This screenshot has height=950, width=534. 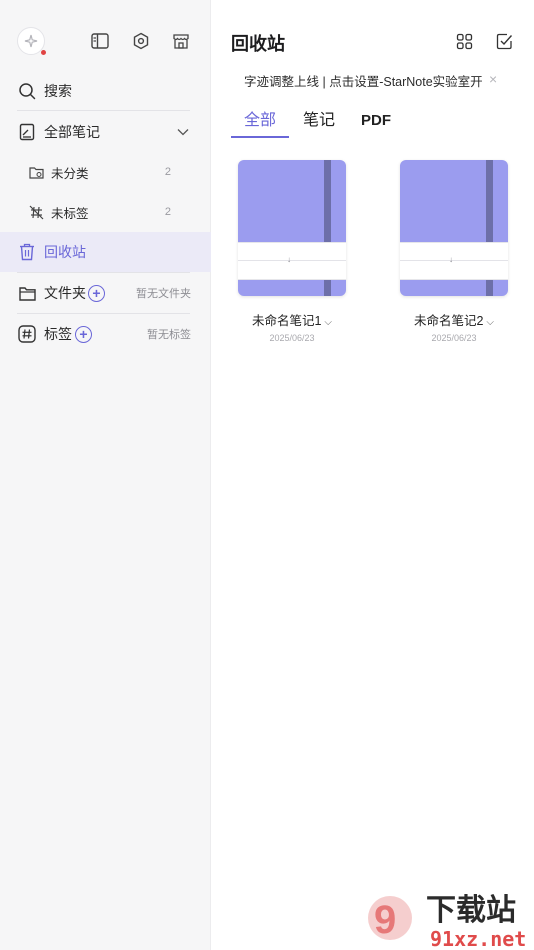 What do you see at coordinates (105, 172) in the screenshot?
I see `sidebar-item-uncategorized: 未分类 2` at bounding box center [105, 172].